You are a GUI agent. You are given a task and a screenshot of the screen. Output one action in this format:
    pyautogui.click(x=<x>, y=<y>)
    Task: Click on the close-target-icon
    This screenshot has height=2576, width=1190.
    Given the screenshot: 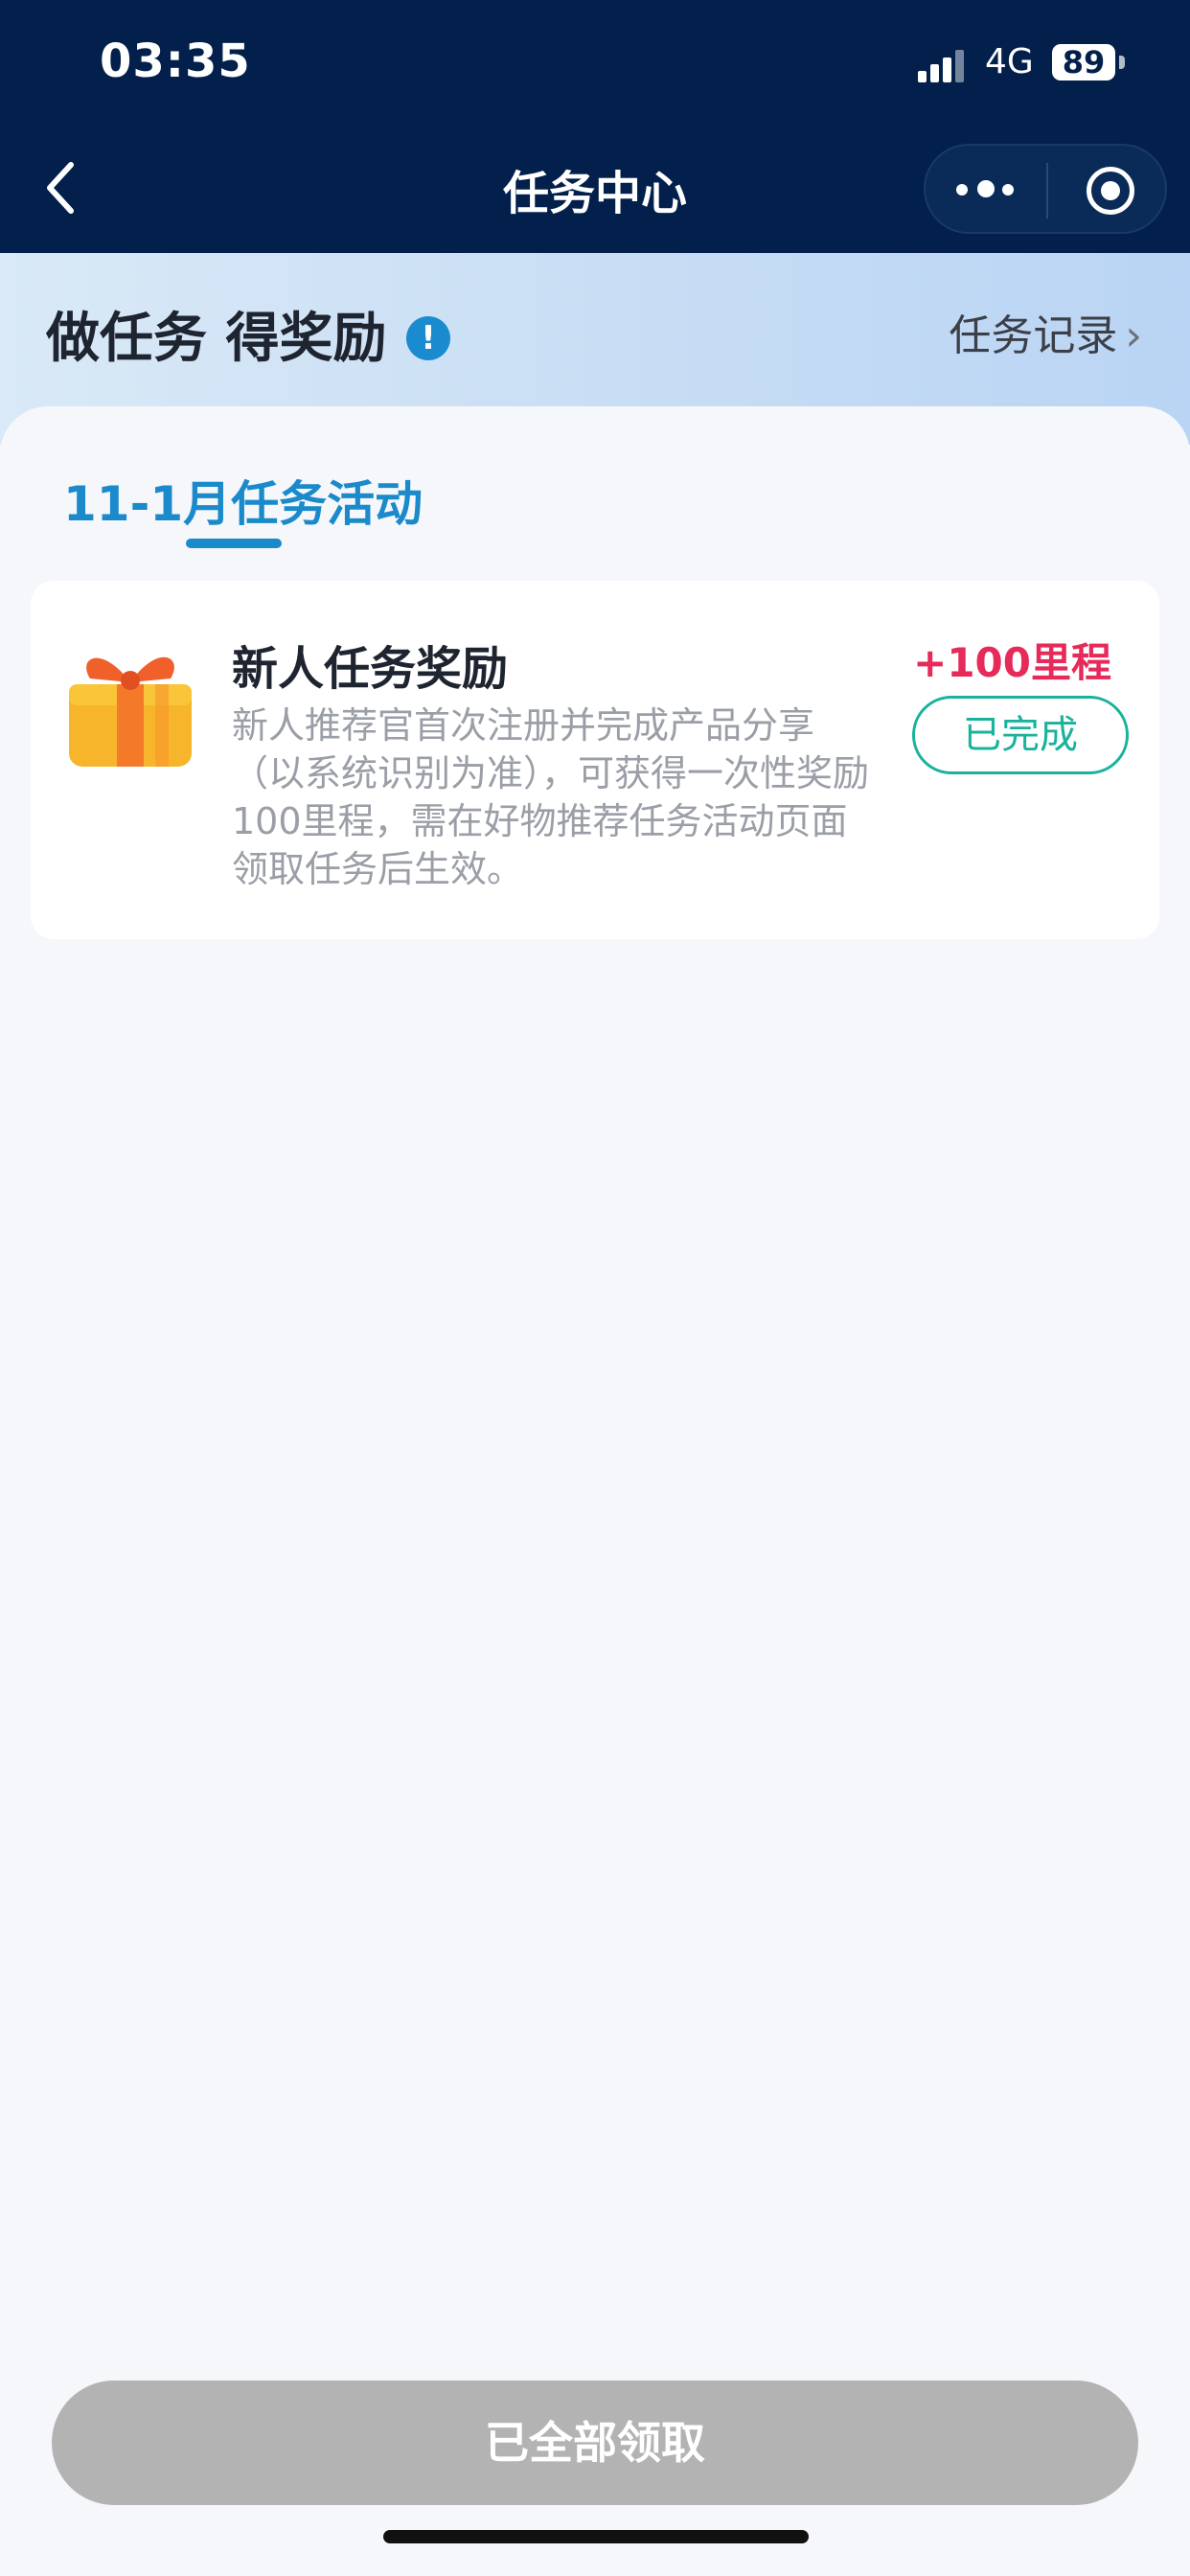 What is the action you would take?
    pyautogui.click(x=1110, y=191)
    